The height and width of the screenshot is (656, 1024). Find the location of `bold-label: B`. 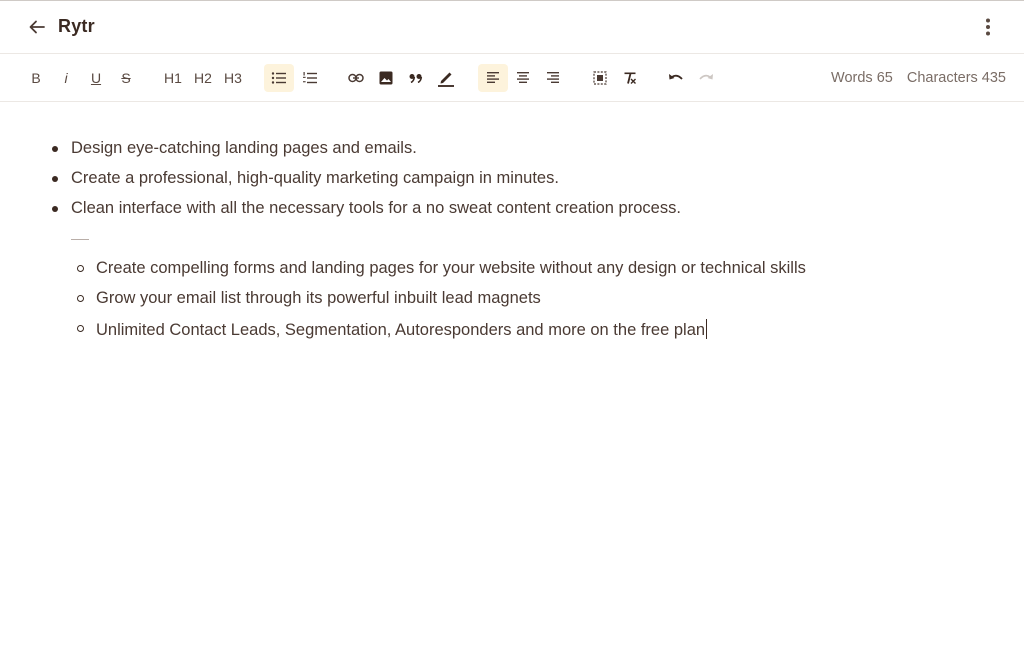

bold-label: B is located at coordinates (36, 78).